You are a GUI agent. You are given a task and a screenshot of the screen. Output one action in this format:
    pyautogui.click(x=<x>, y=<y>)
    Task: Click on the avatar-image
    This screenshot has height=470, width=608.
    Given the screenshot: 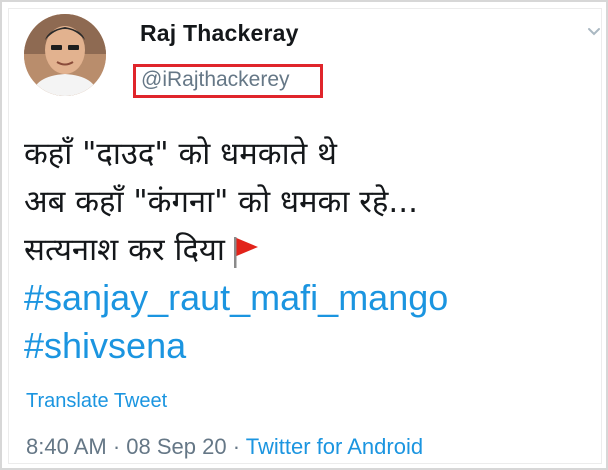 What is the action you would take?
    pyautogui.click(x=65, y=55)
    